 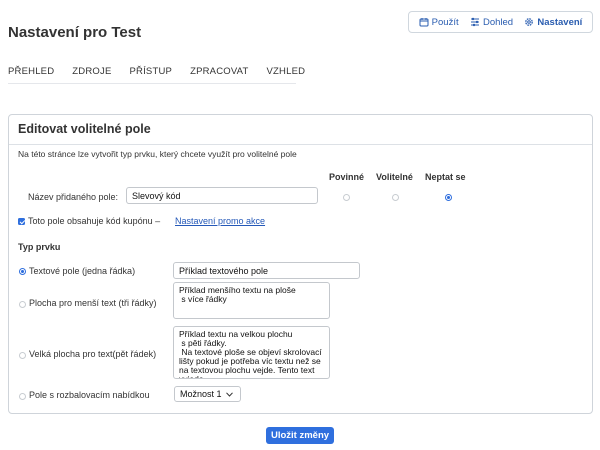 I want to click on nav-dohled-label: Dohled, so click(x=498, y=22).